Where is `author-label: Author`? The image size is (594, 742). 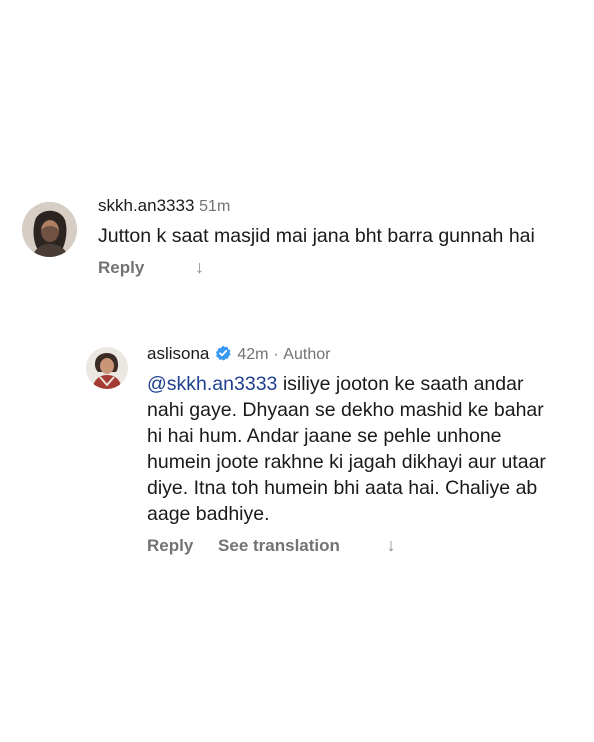 author-label: Author is located at coordinates (307, 354).